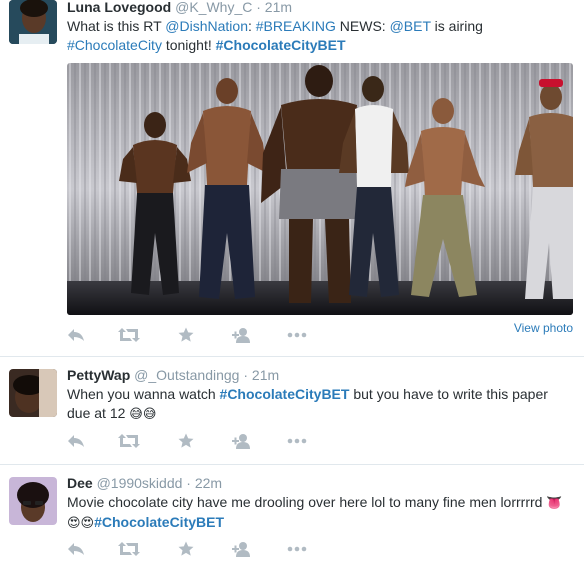 This screenshot has width=584, height=573. I want to click on username: @K_Why_C, so click(213, 7).